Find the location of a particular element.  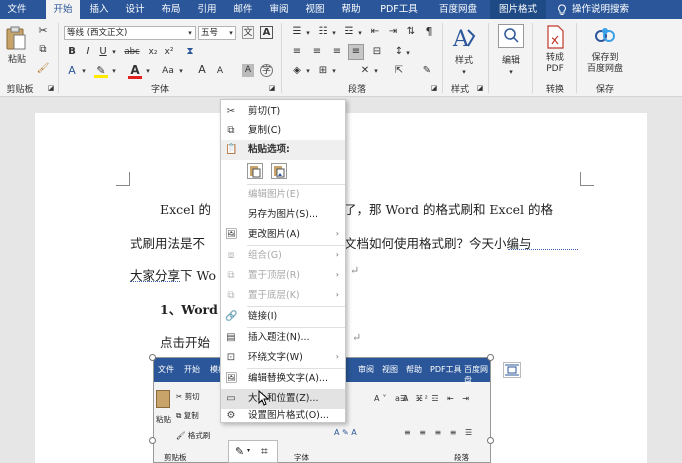

tab-picture-format: 图片格式 is located at coordinates (518, 9).